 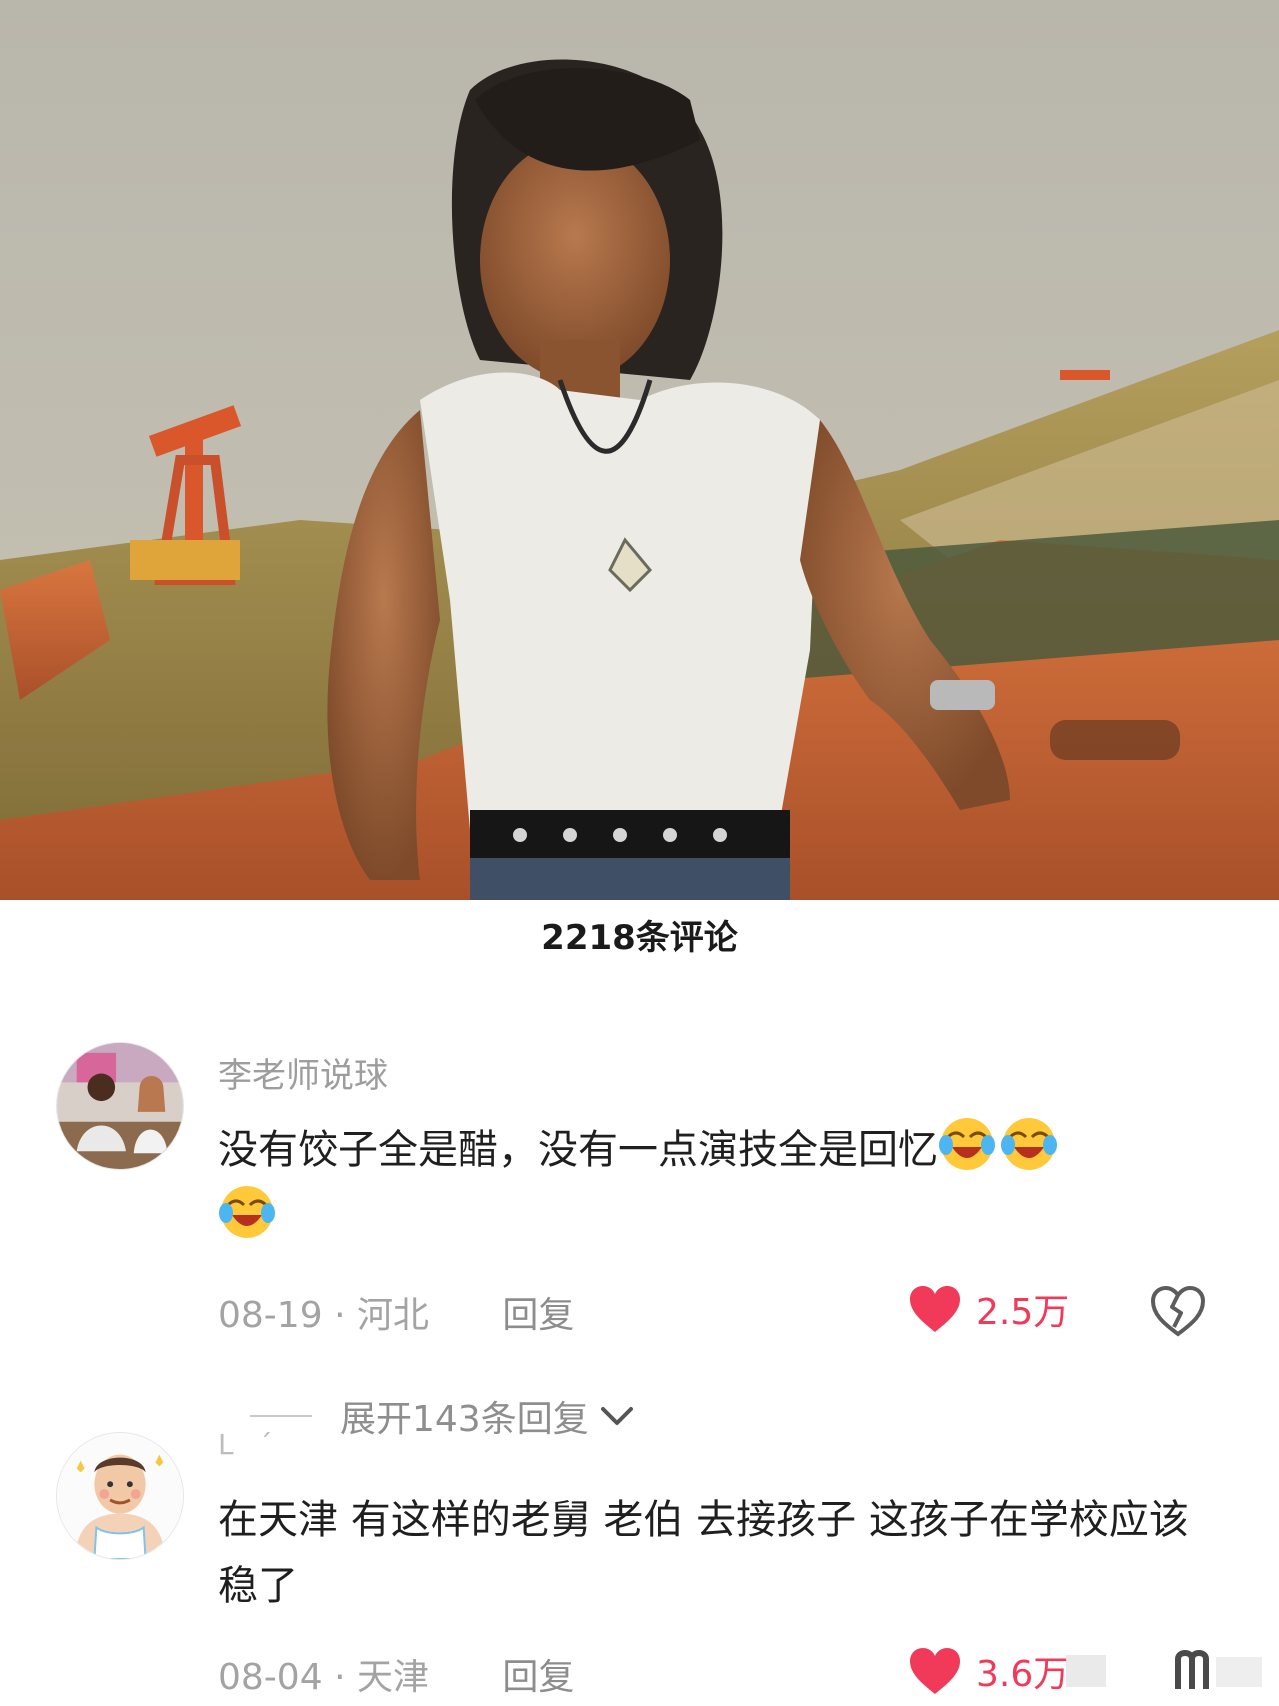 I want to click on like-count: 2.5万, so click(x=1023, y=1312).